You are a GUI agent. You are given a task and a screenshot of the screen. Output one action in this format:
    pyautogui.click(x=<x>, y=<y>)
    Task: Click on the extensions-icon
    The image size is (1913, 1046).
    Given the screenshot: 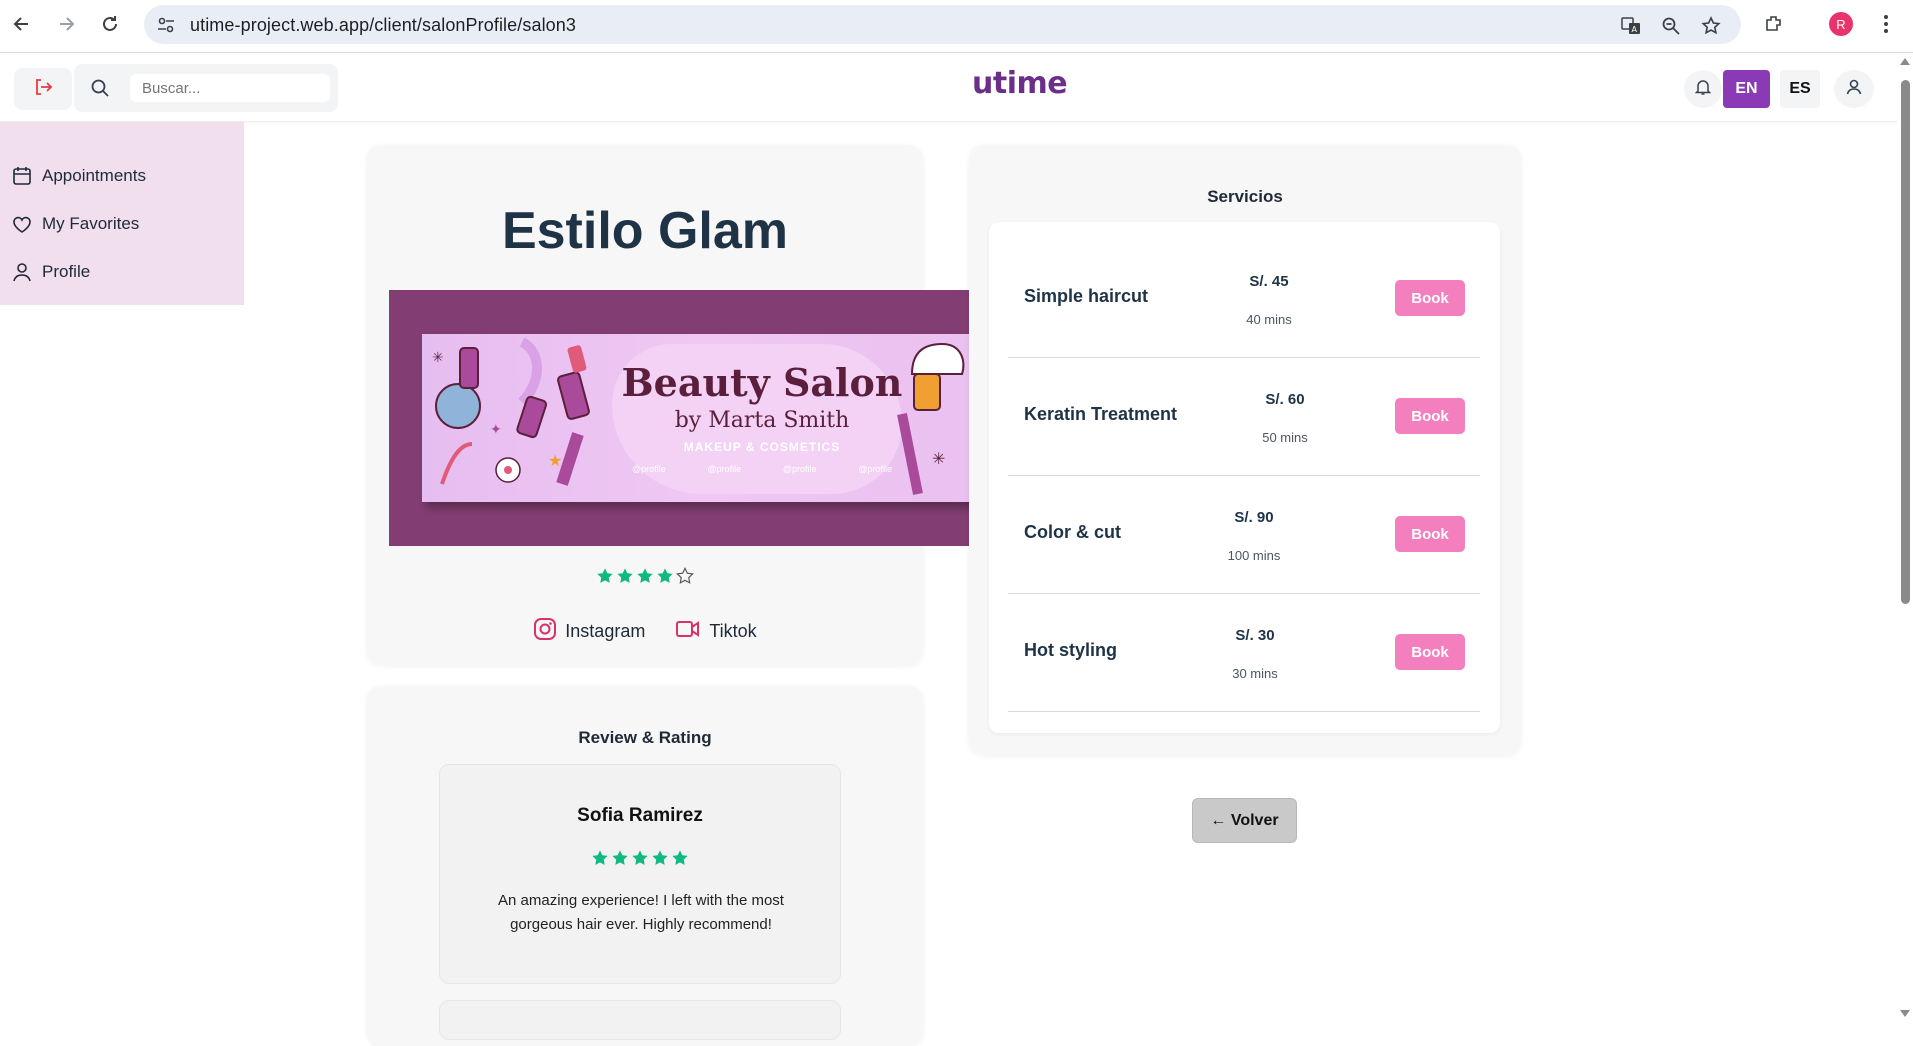 What is the action you would take?
    pyautogui.click(x=1774, y=24)
    